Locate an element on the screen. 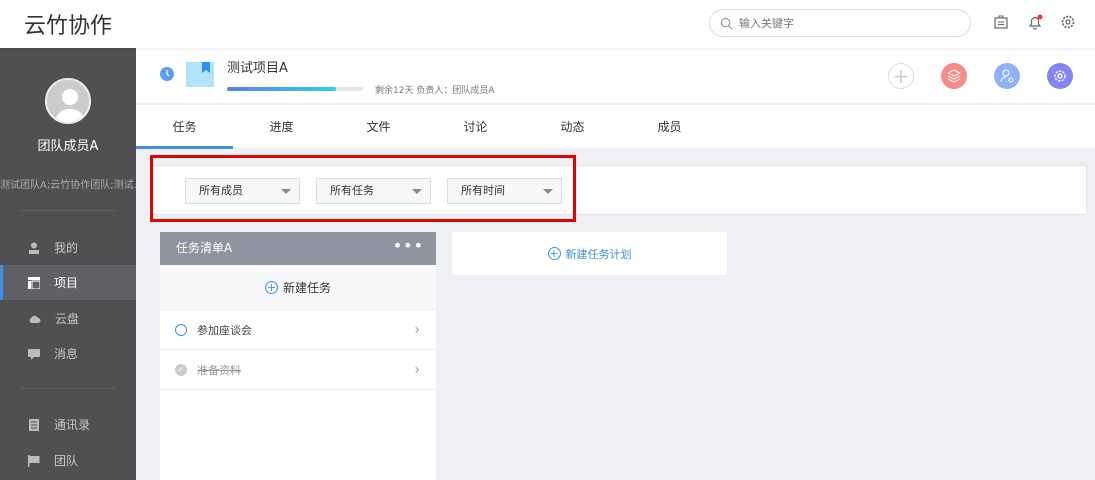  sidebar-item-label: 通讯录 is located at coordinates (72, 425).